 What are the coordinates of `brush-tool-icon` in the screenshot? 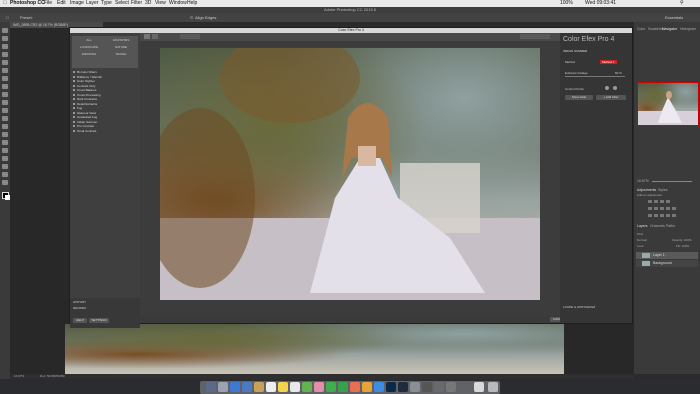 It's located at (5, 86).